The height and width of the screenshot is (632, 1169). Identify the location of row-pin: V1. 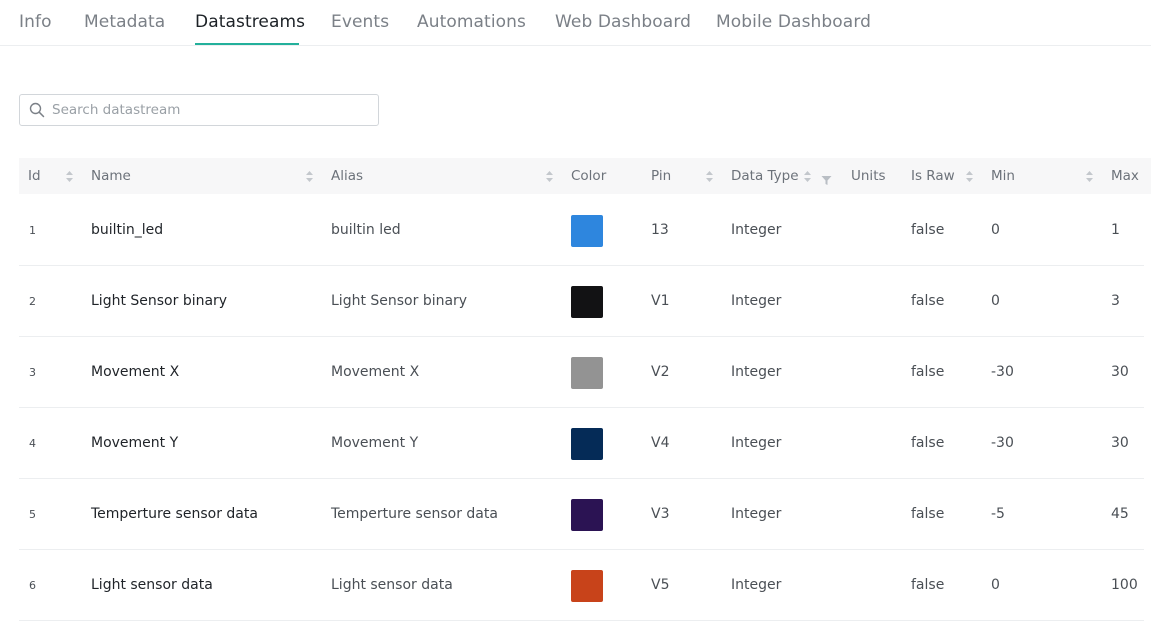
(660, 301).